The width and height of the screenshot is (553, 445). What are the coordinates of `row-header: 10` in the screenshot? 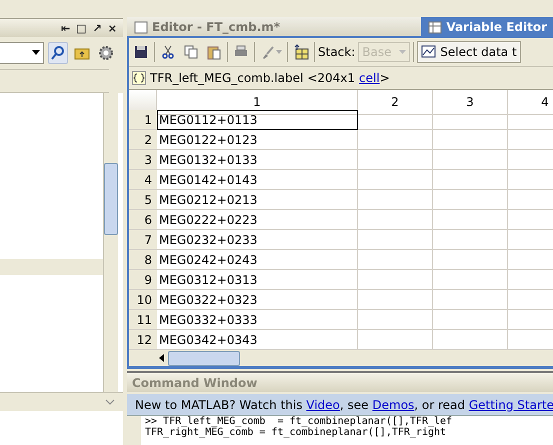 It's located at (143, 300).